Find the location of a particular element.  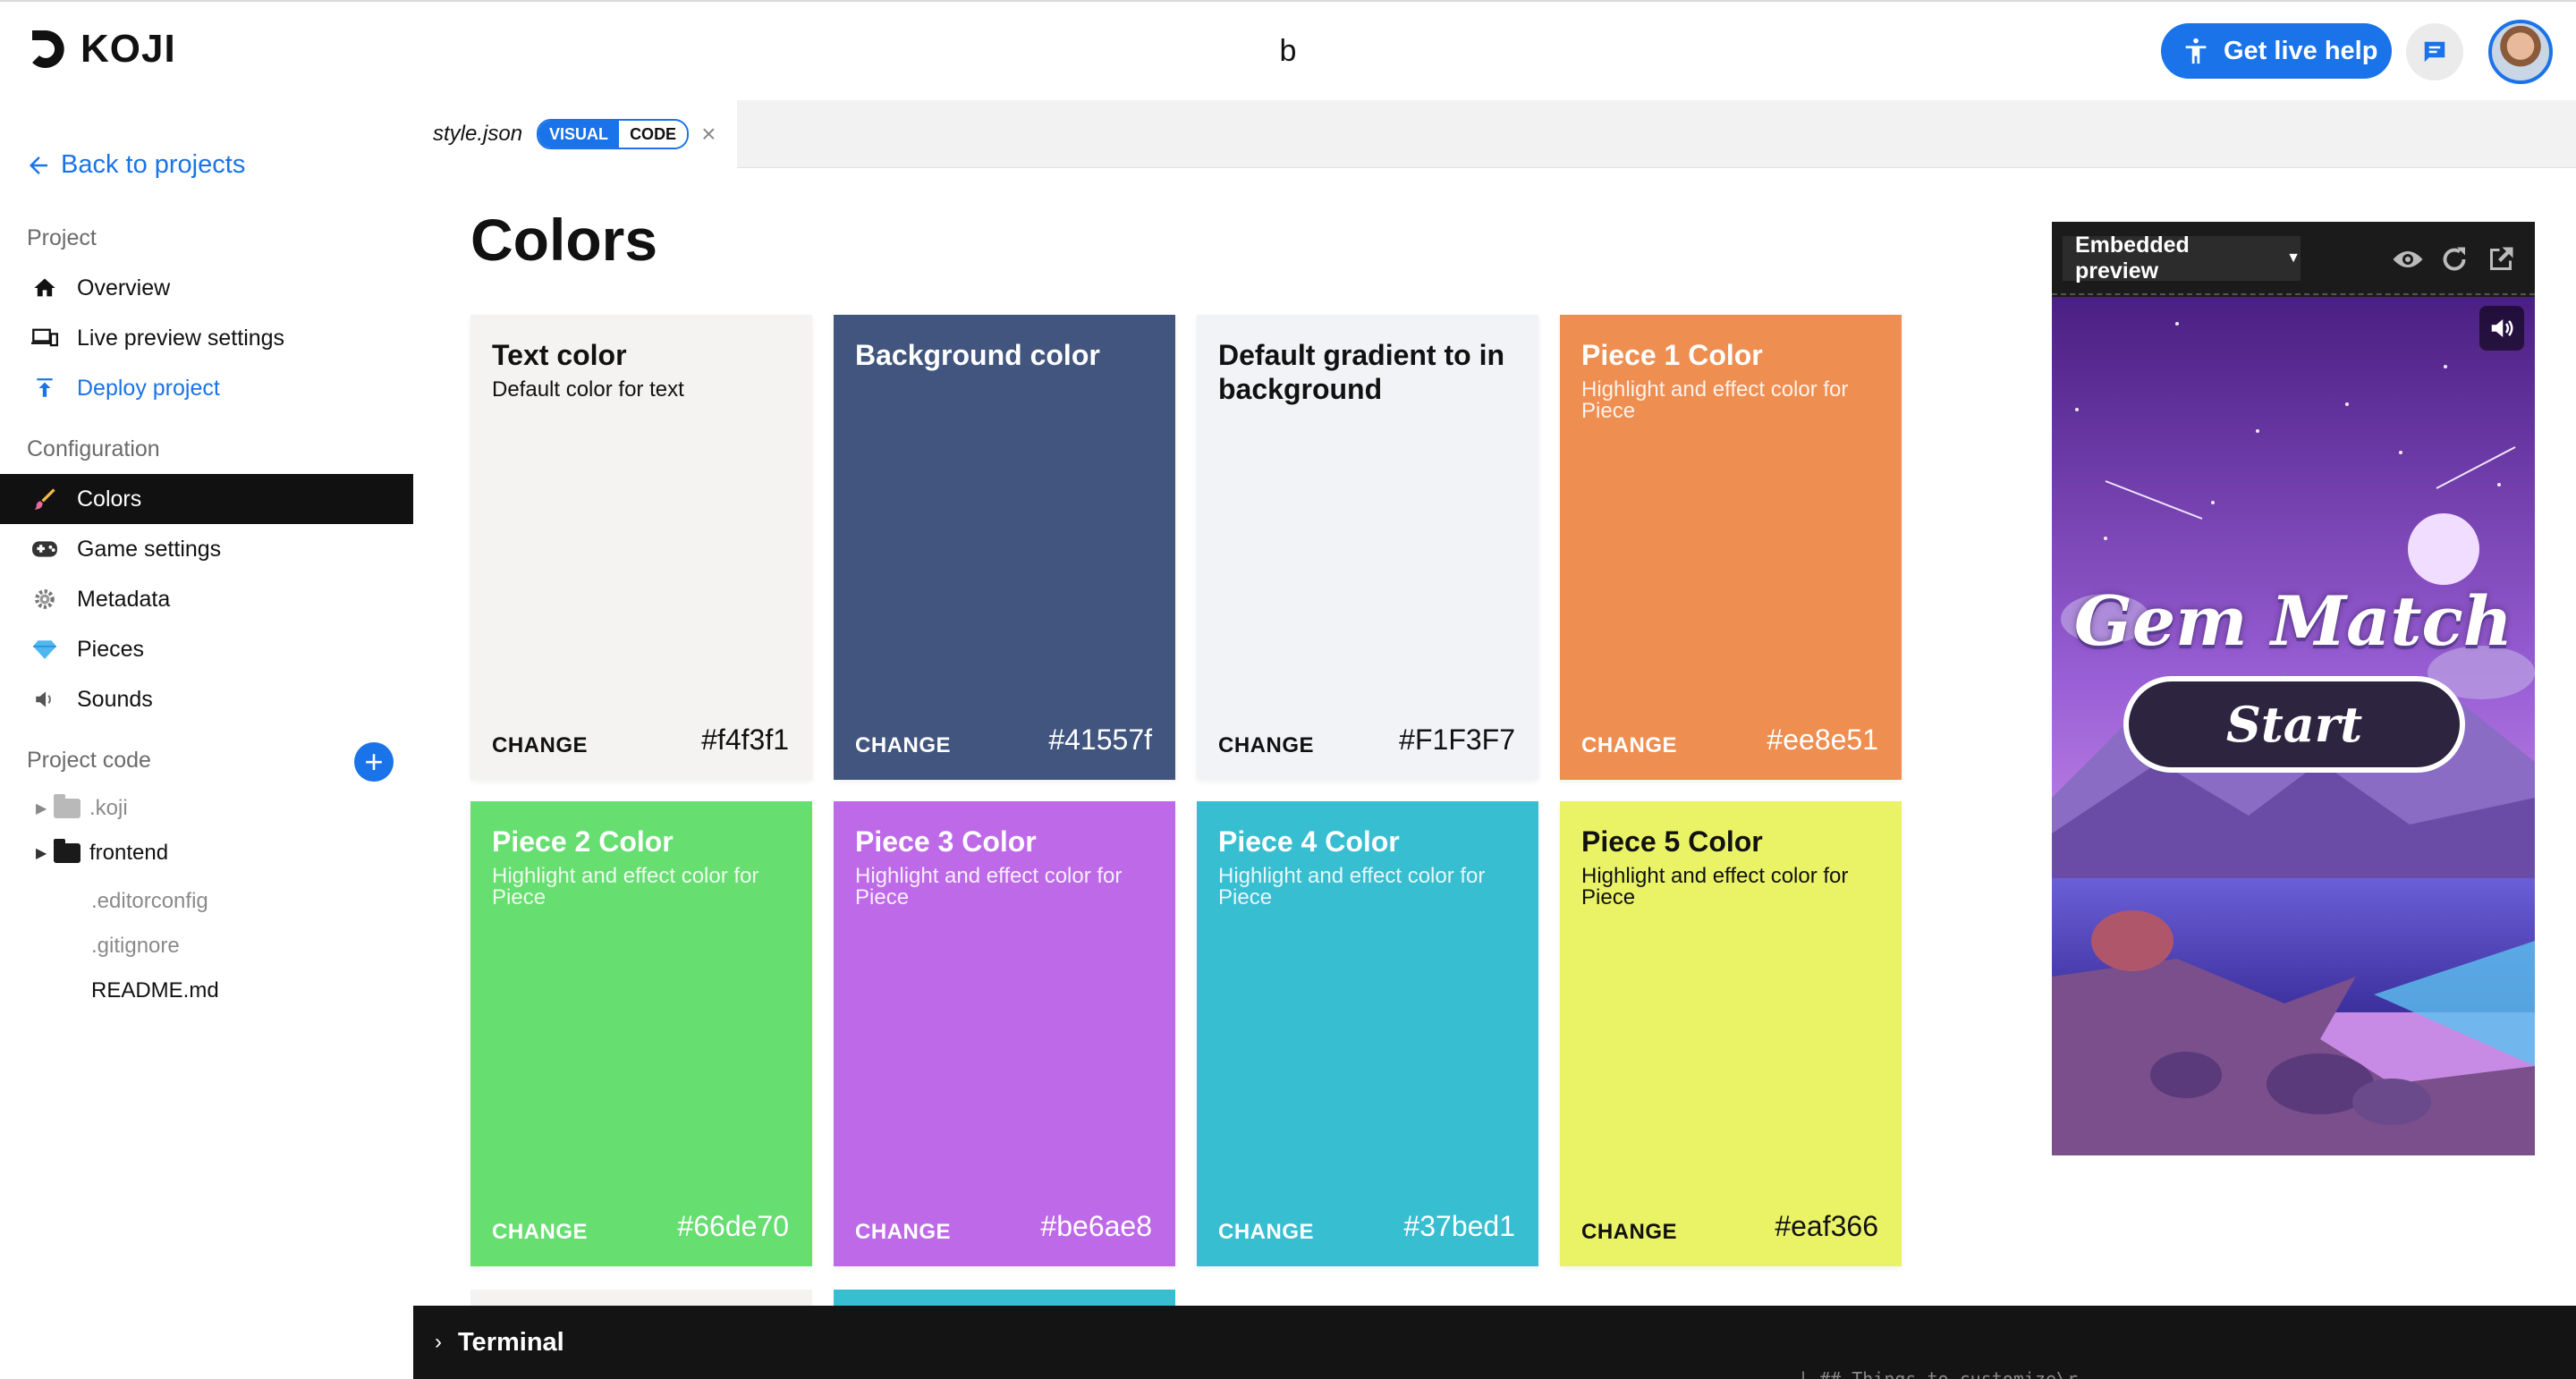

color-card-description: Default color for text is located at coordinates (588, 389).